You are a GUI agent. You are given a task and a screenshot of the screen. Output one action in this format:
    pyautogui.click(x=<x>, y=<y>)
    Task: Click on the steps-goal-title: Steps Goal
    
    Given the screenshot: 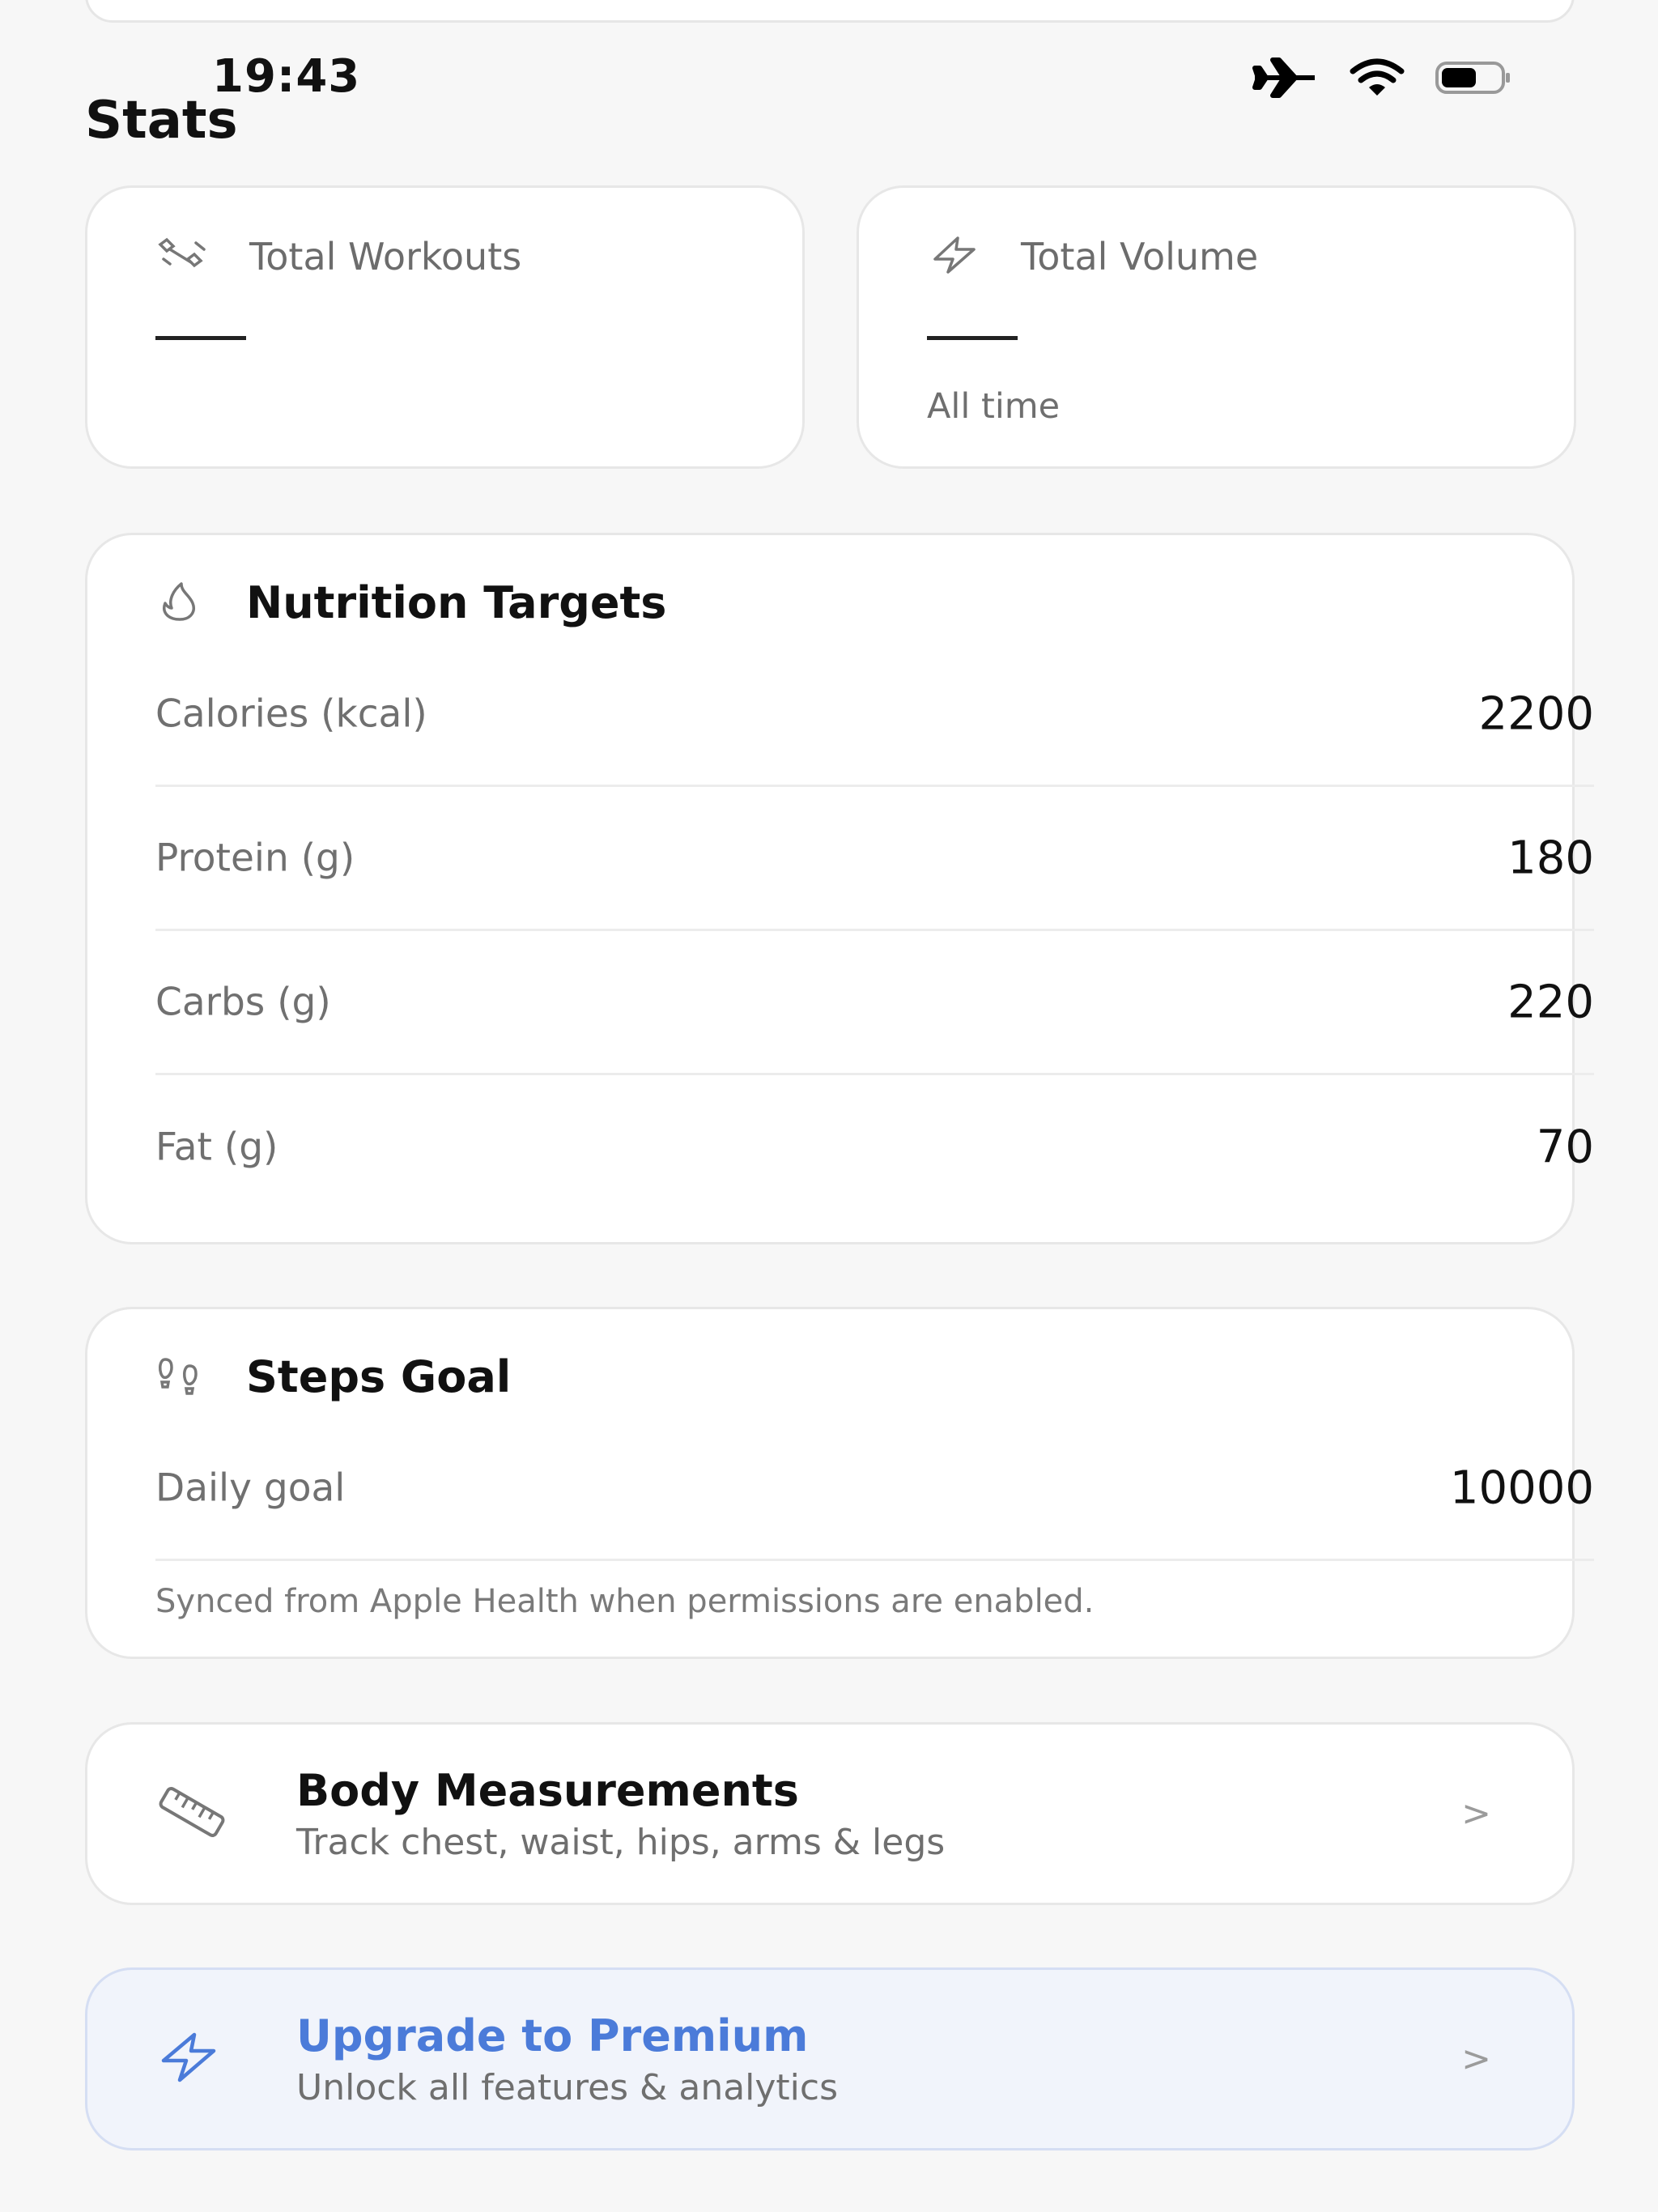 What is the action you would take?
    pyautogui.click(x=379, y=1377)
    